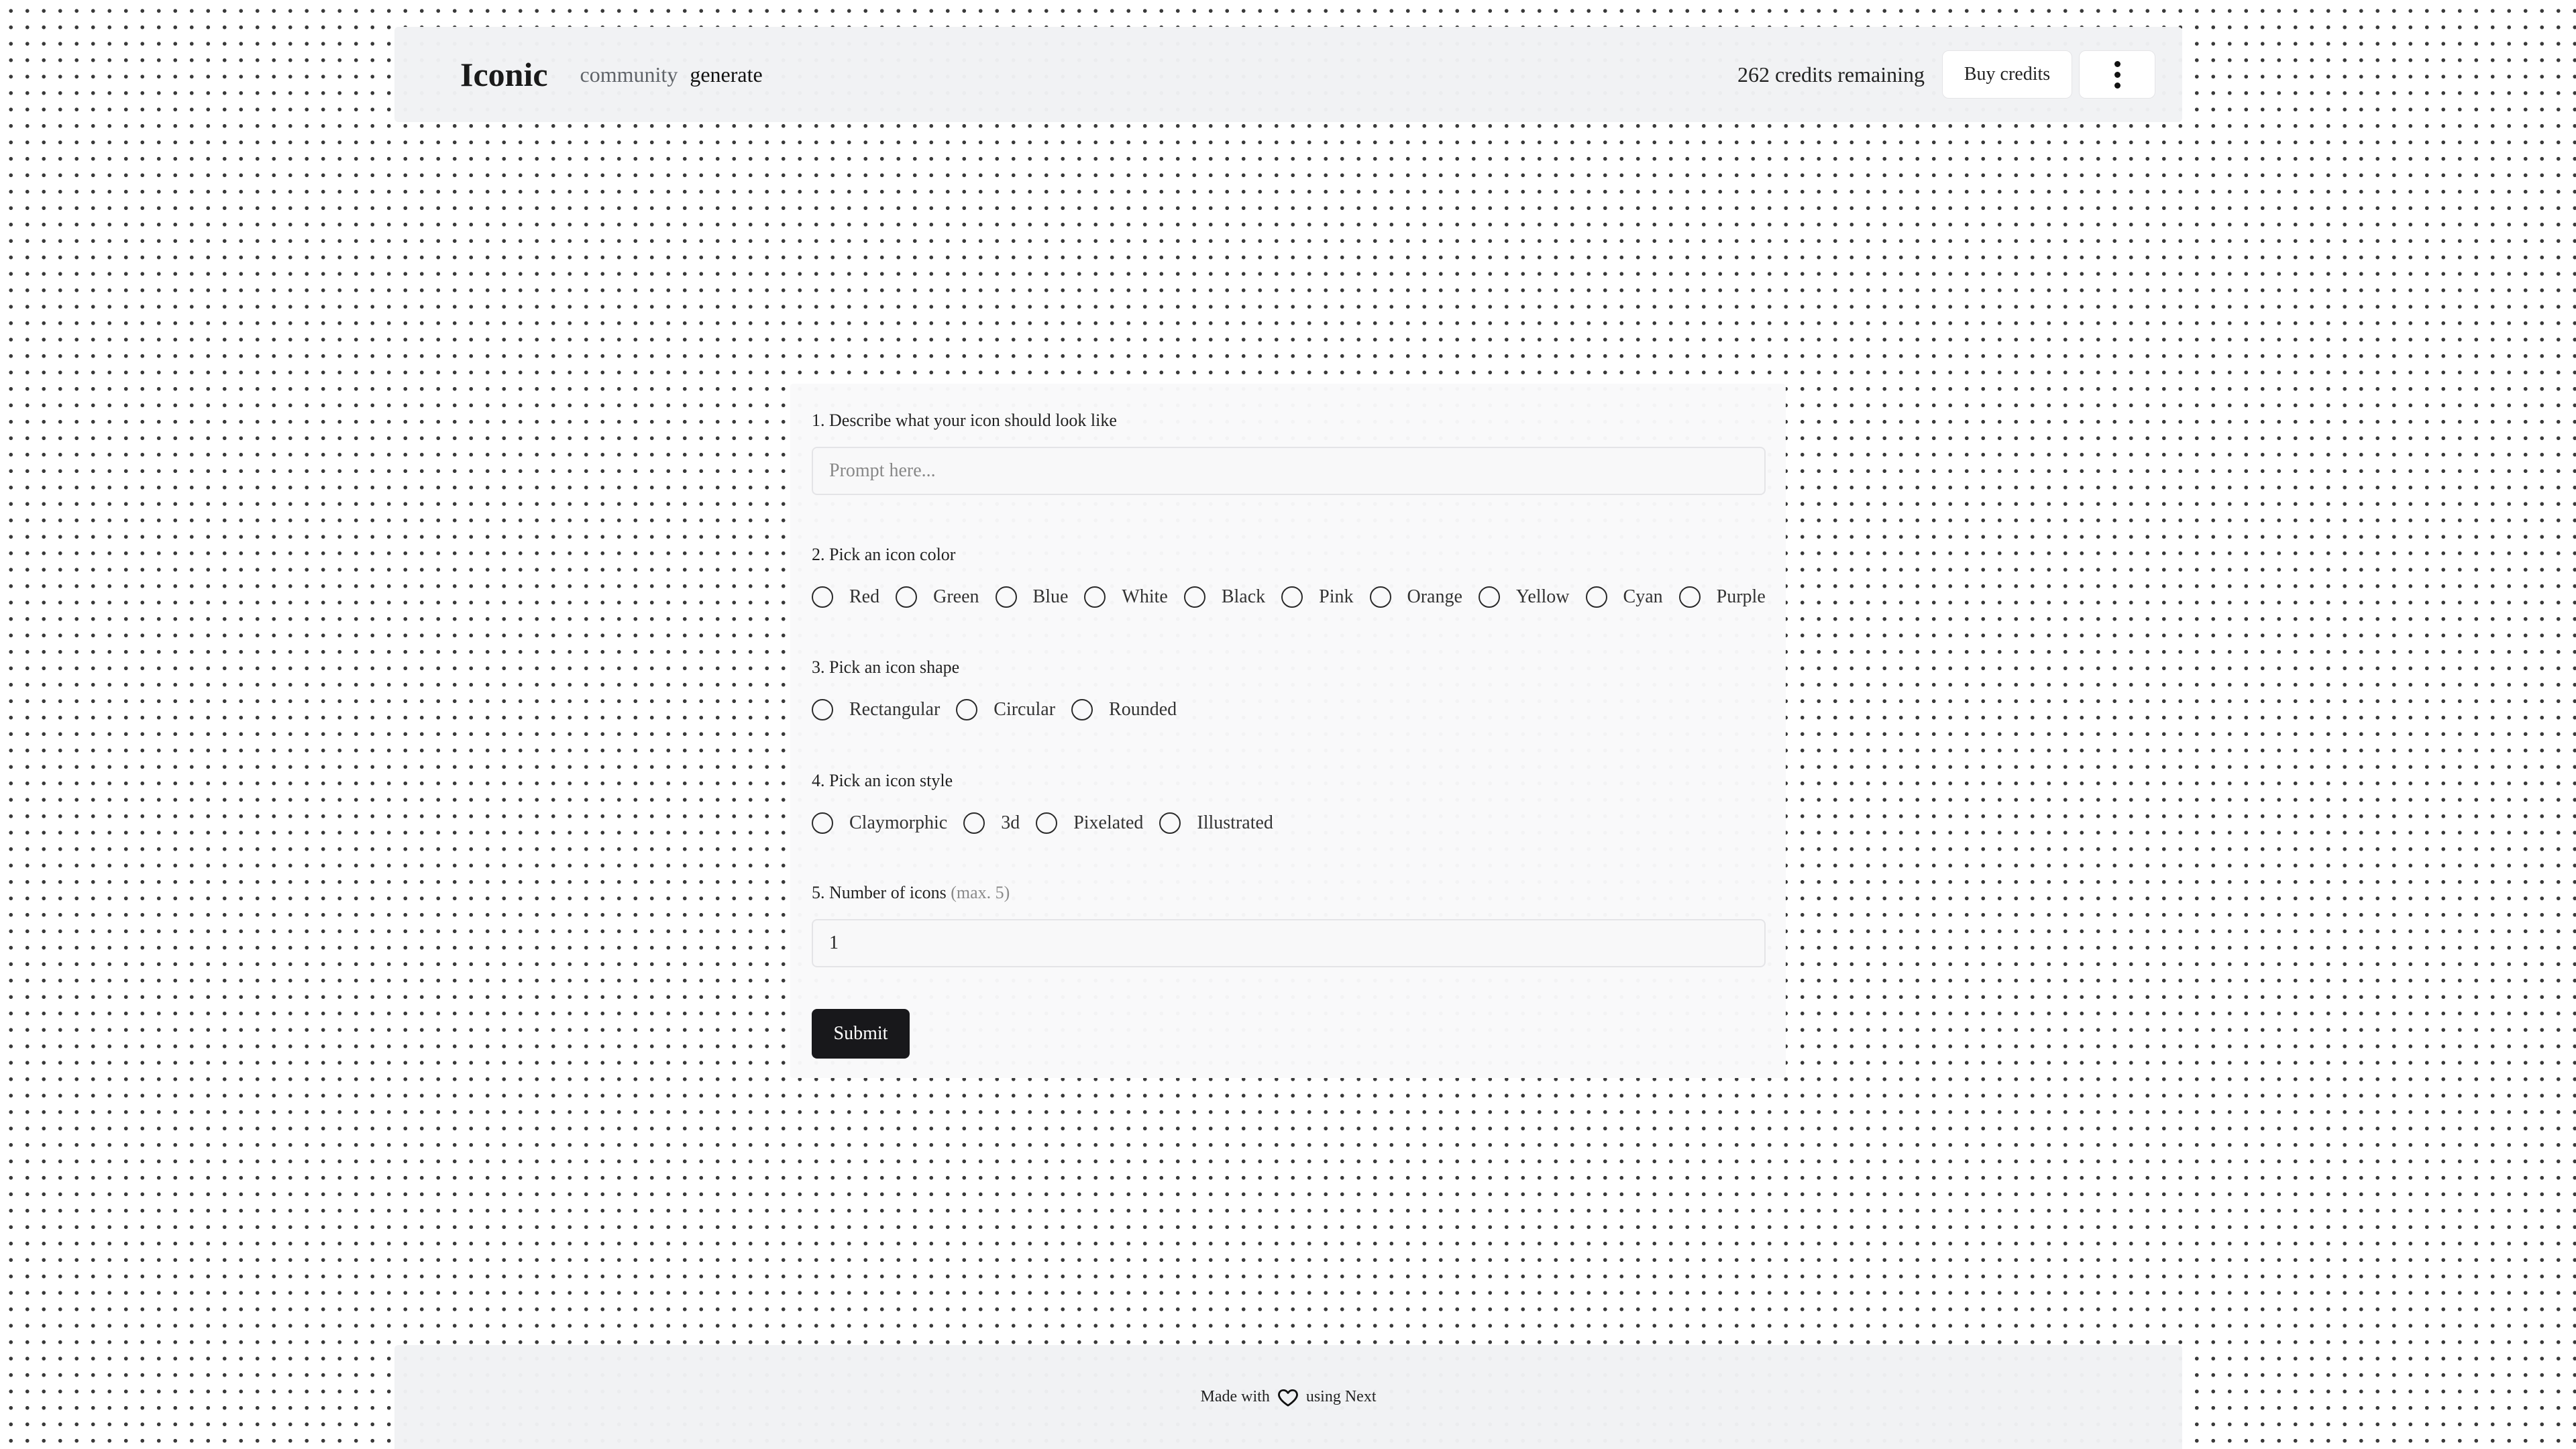 This screenshot has width=2576, height=1449. I want to click on footer-using: using, so click(1323, 1396).